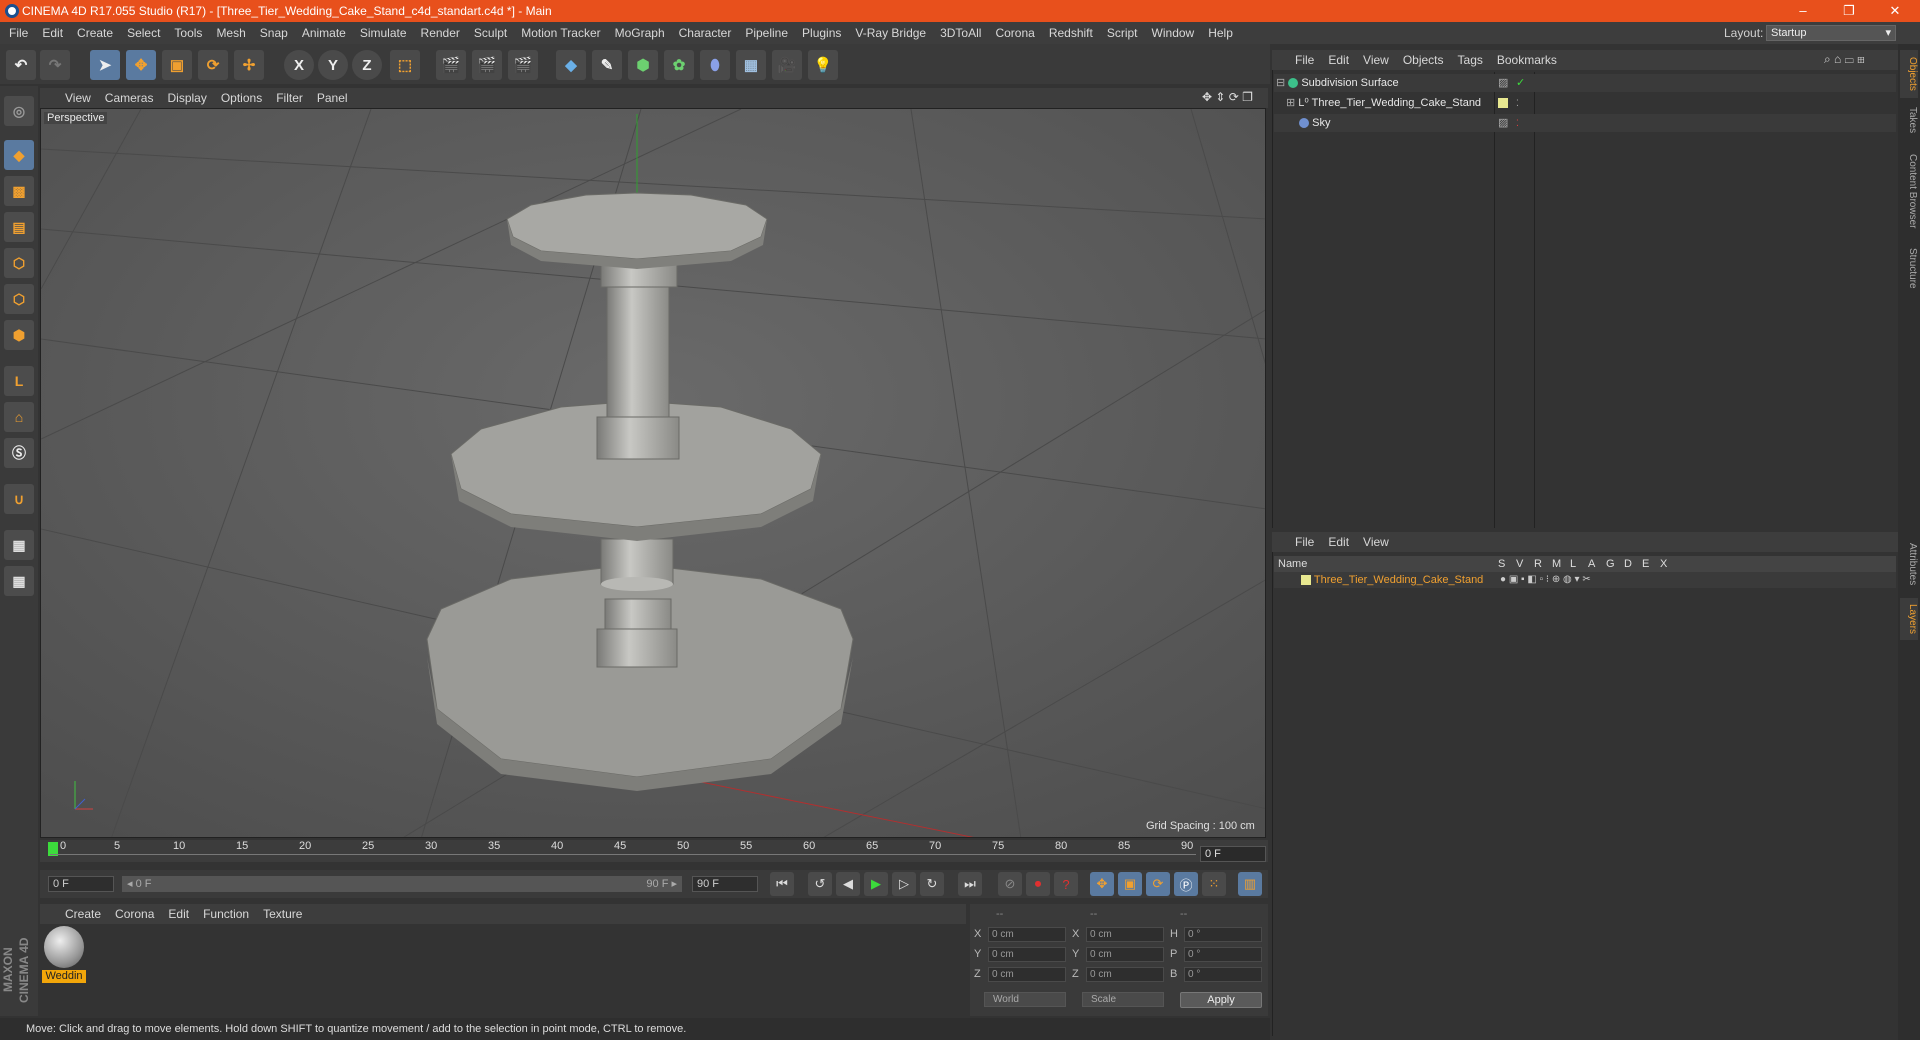 The image size is (1920, 1040). What do you see at coordinates (274, 33) in the screenshot?
I see `menu-snap: Snap` at bounding box center [274, 33].